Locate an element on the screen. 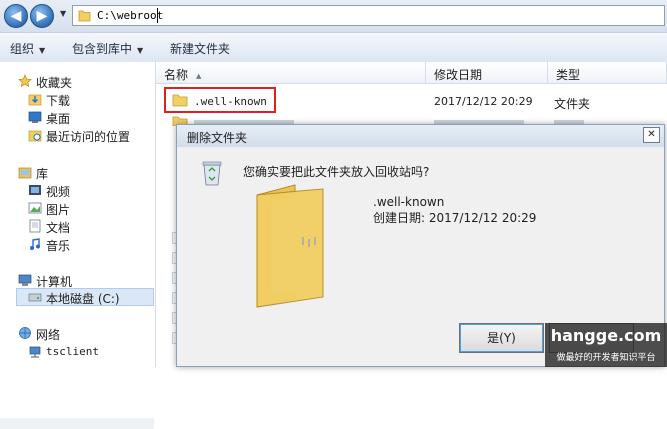  video-icon is located at coordinates (35, 190).